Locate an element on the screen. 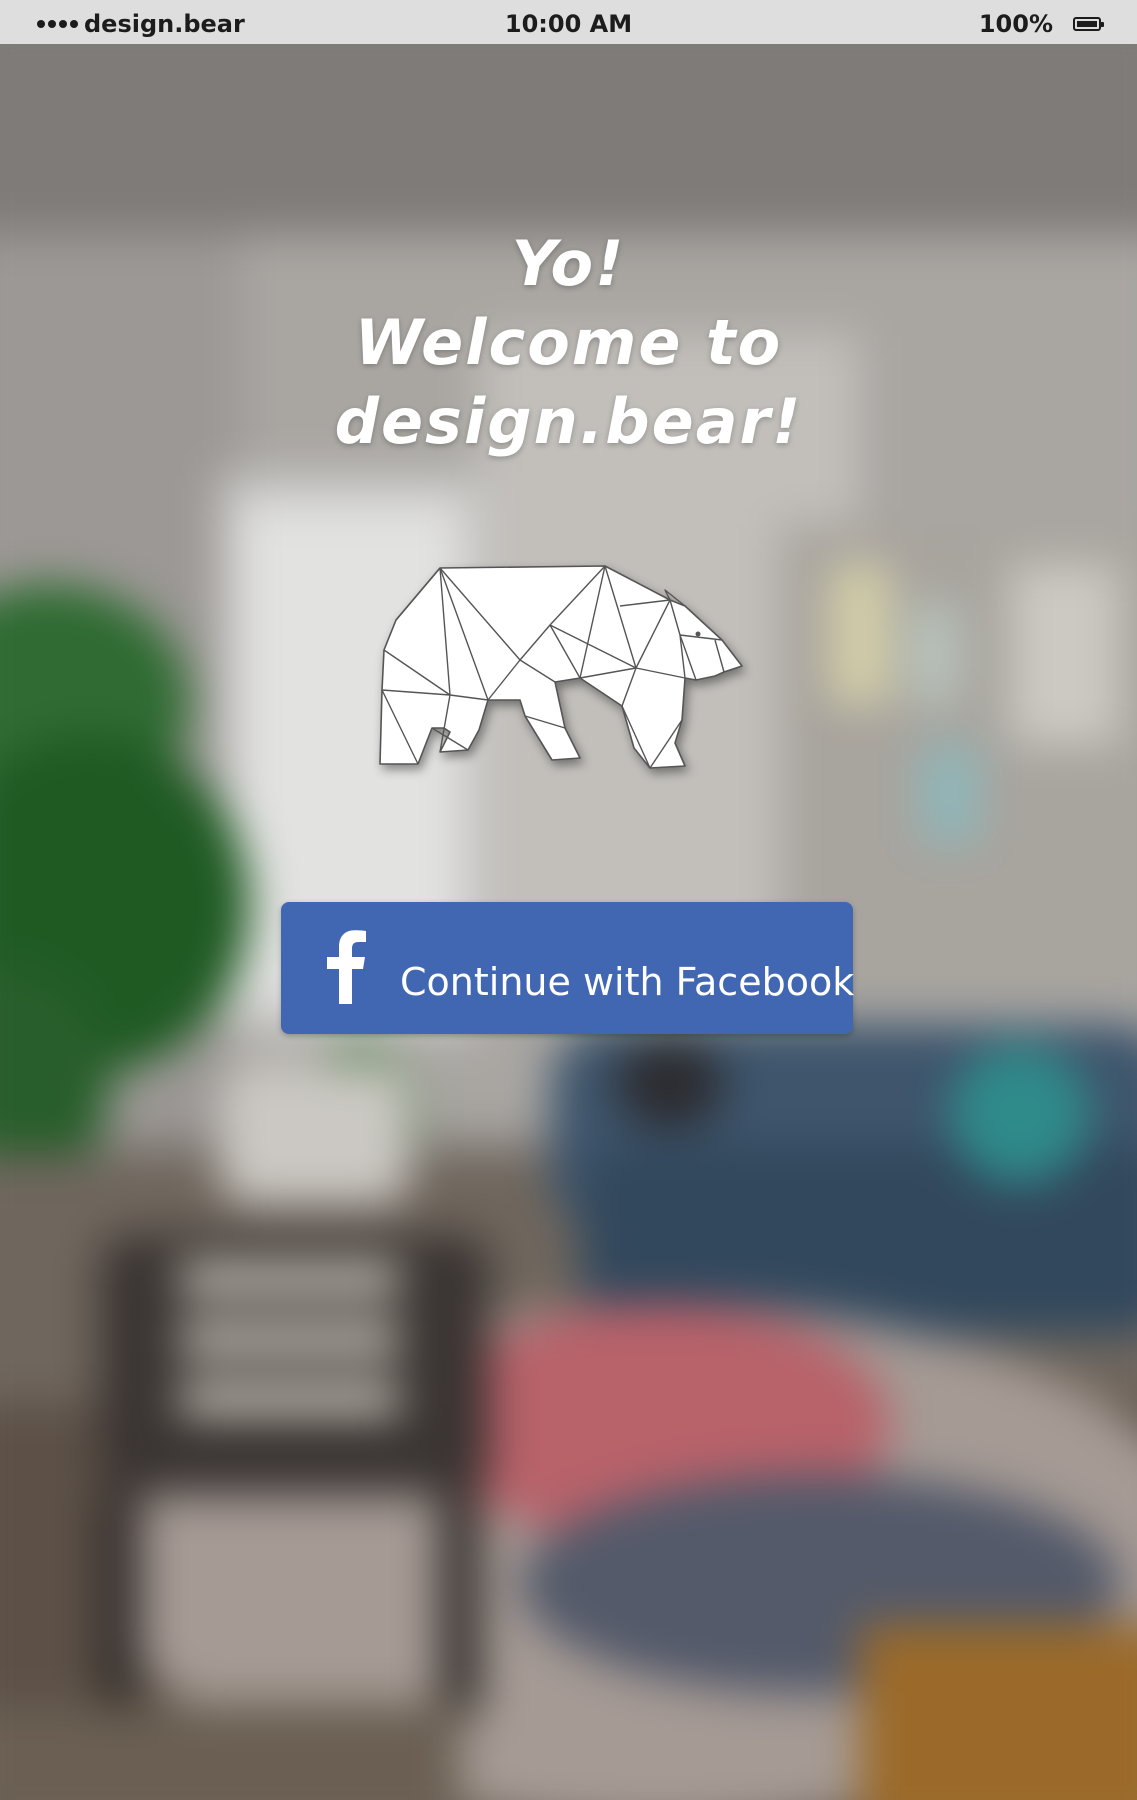 This screenshot has width=1137, height=1800. welcome-line-2: Welcome to is located at coordinates (568, 342).